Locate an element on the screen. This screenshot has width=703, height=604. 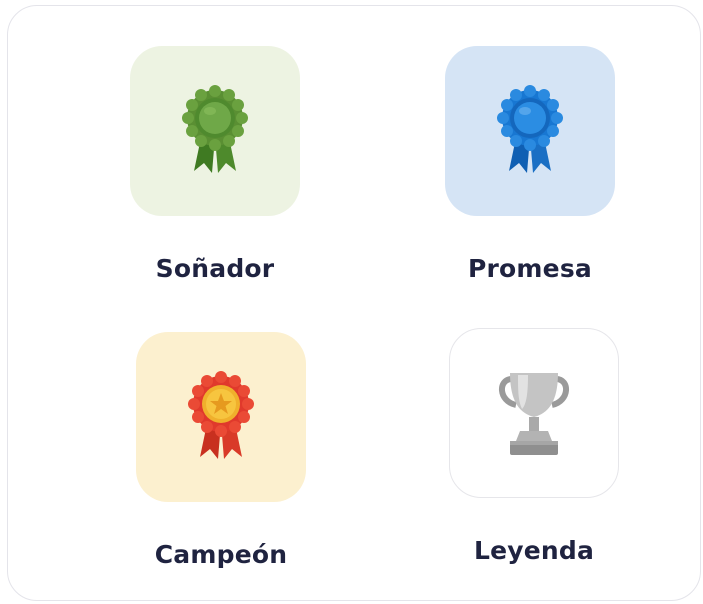
gold-star-medal-icon is located at coordinates (221, 415).